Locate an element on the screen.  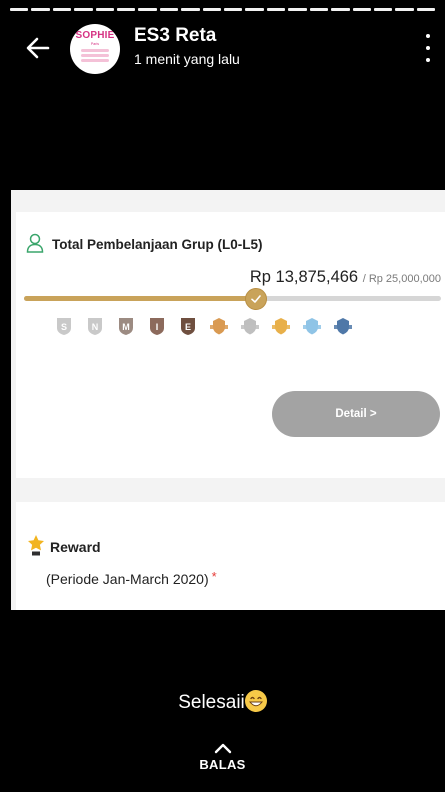
level-badge-letter: S is located at coordinates (64, 327).